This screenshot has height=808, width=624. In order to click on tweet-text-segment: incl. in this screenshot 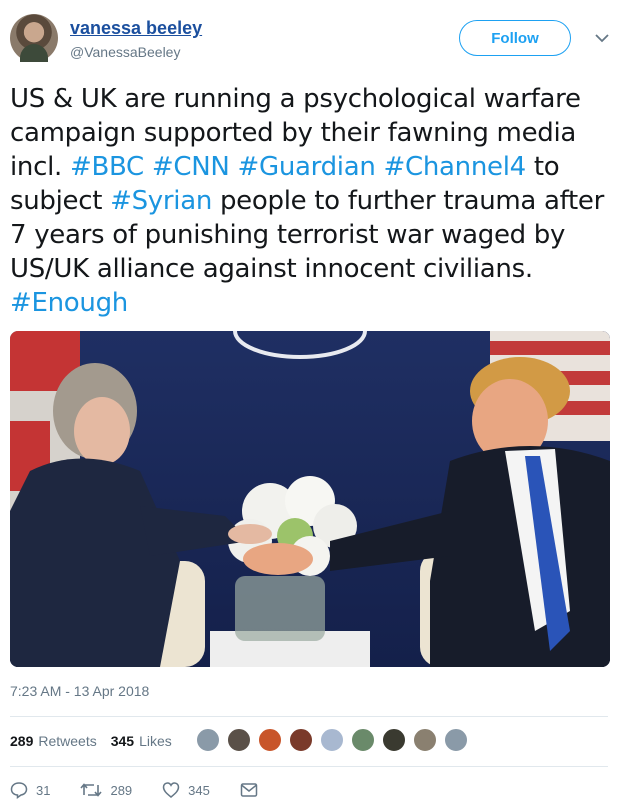, I will do `click(40, 167)`.